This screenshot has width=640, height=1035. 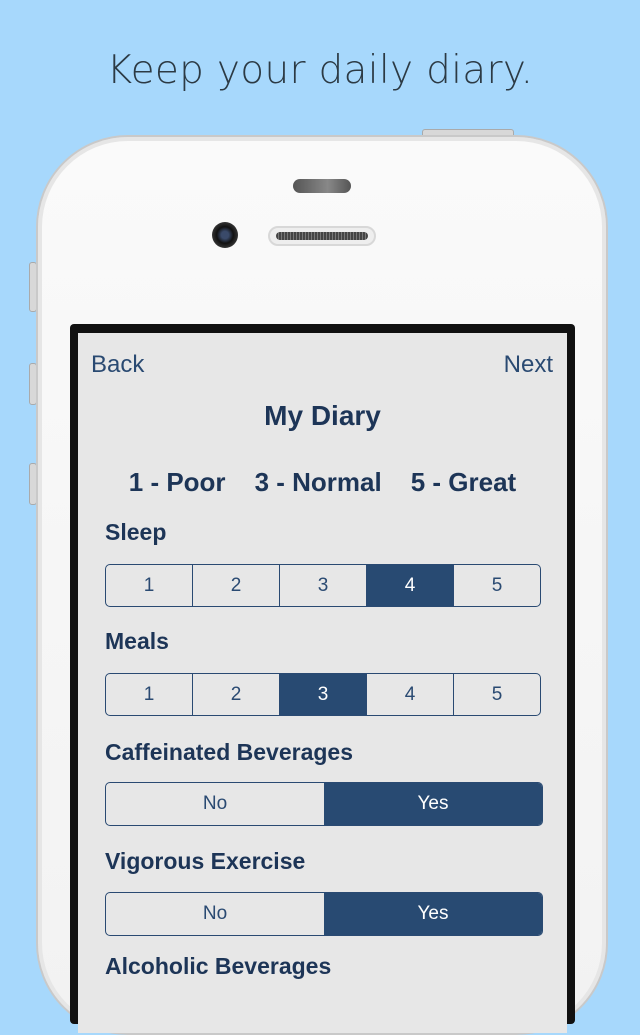 What do you see at coordinates (218, 966) in the screenshot?
I see `alcoholic-beverages-label: Alcoholic Beverages` at bounding box center [218, 966].